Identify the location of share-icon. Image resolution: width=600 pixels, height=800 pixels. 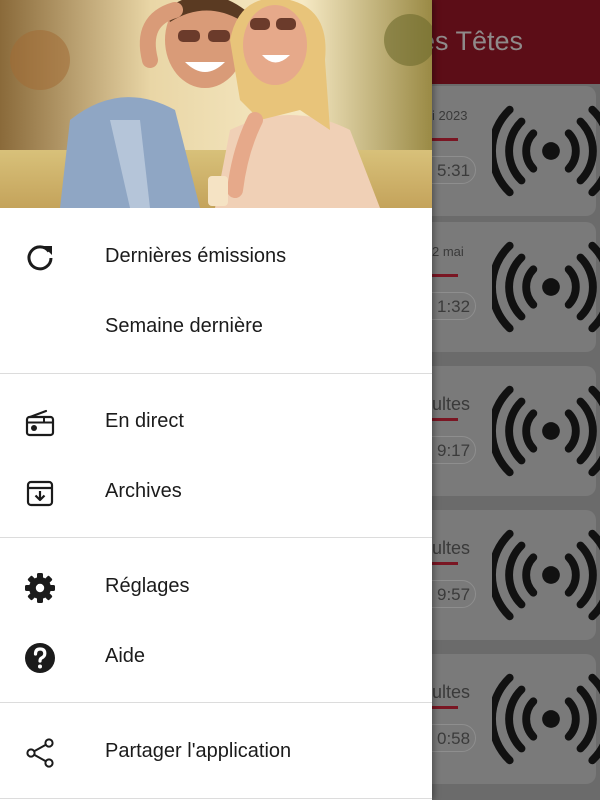
(40, 753).